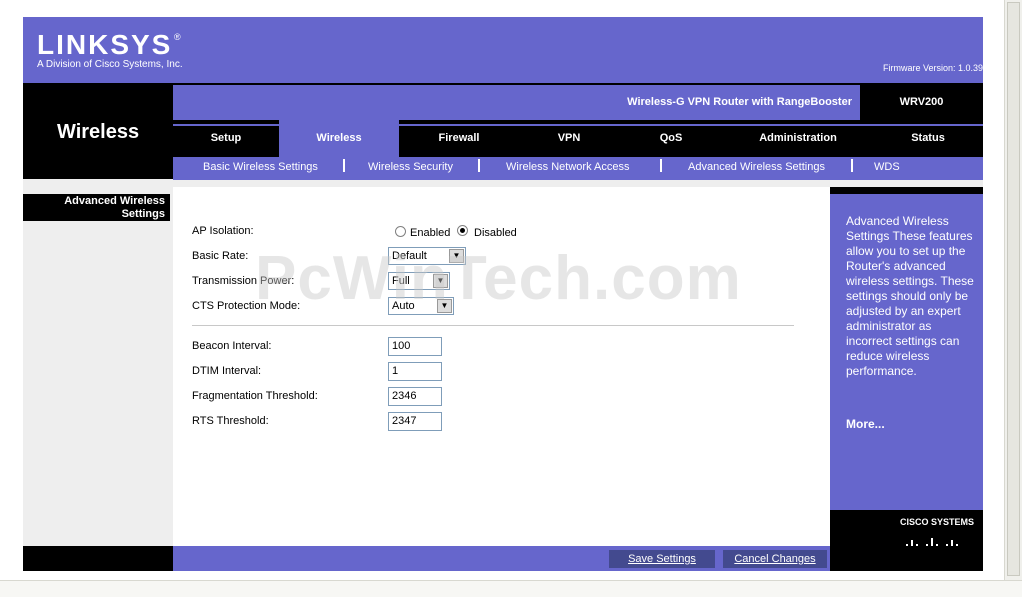  I want to click on ap-isolation-disabled-label: Disabled, so click(495, 233).